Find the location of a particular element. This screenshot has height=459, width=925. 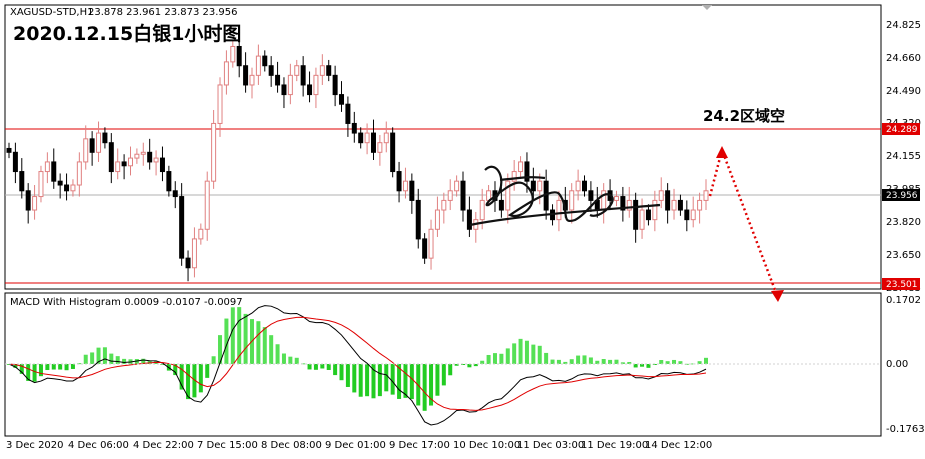

price-tick: 24.825 is located at coordinates (903, 25).